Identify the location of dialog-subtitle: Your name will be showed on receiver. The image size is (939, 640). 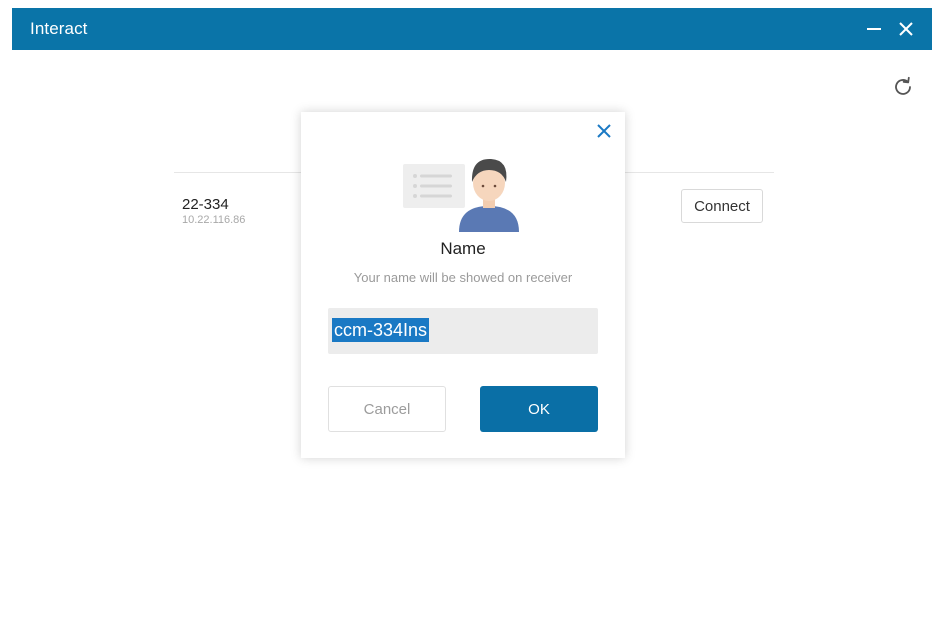
(463, 277).